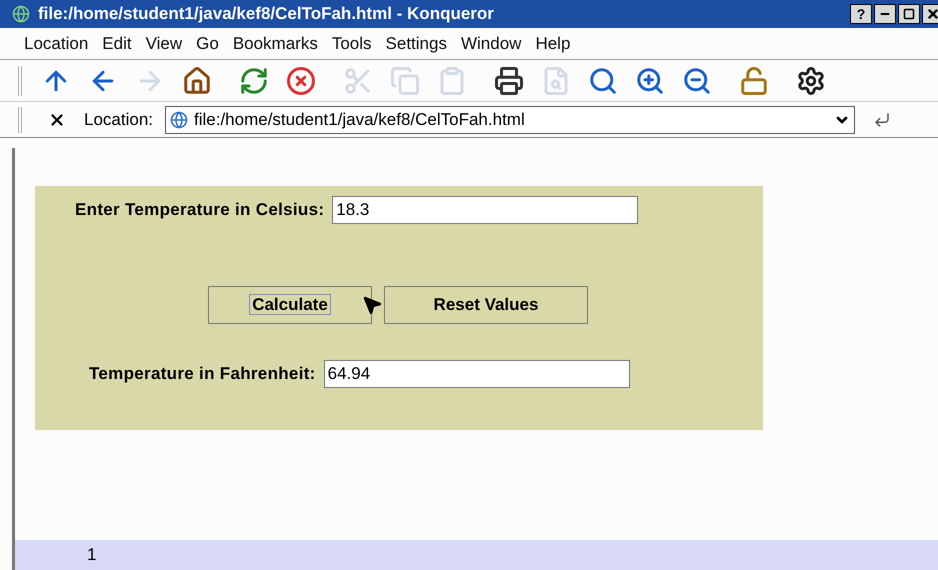  I want to click on cursor-icon, so click(372, 305).